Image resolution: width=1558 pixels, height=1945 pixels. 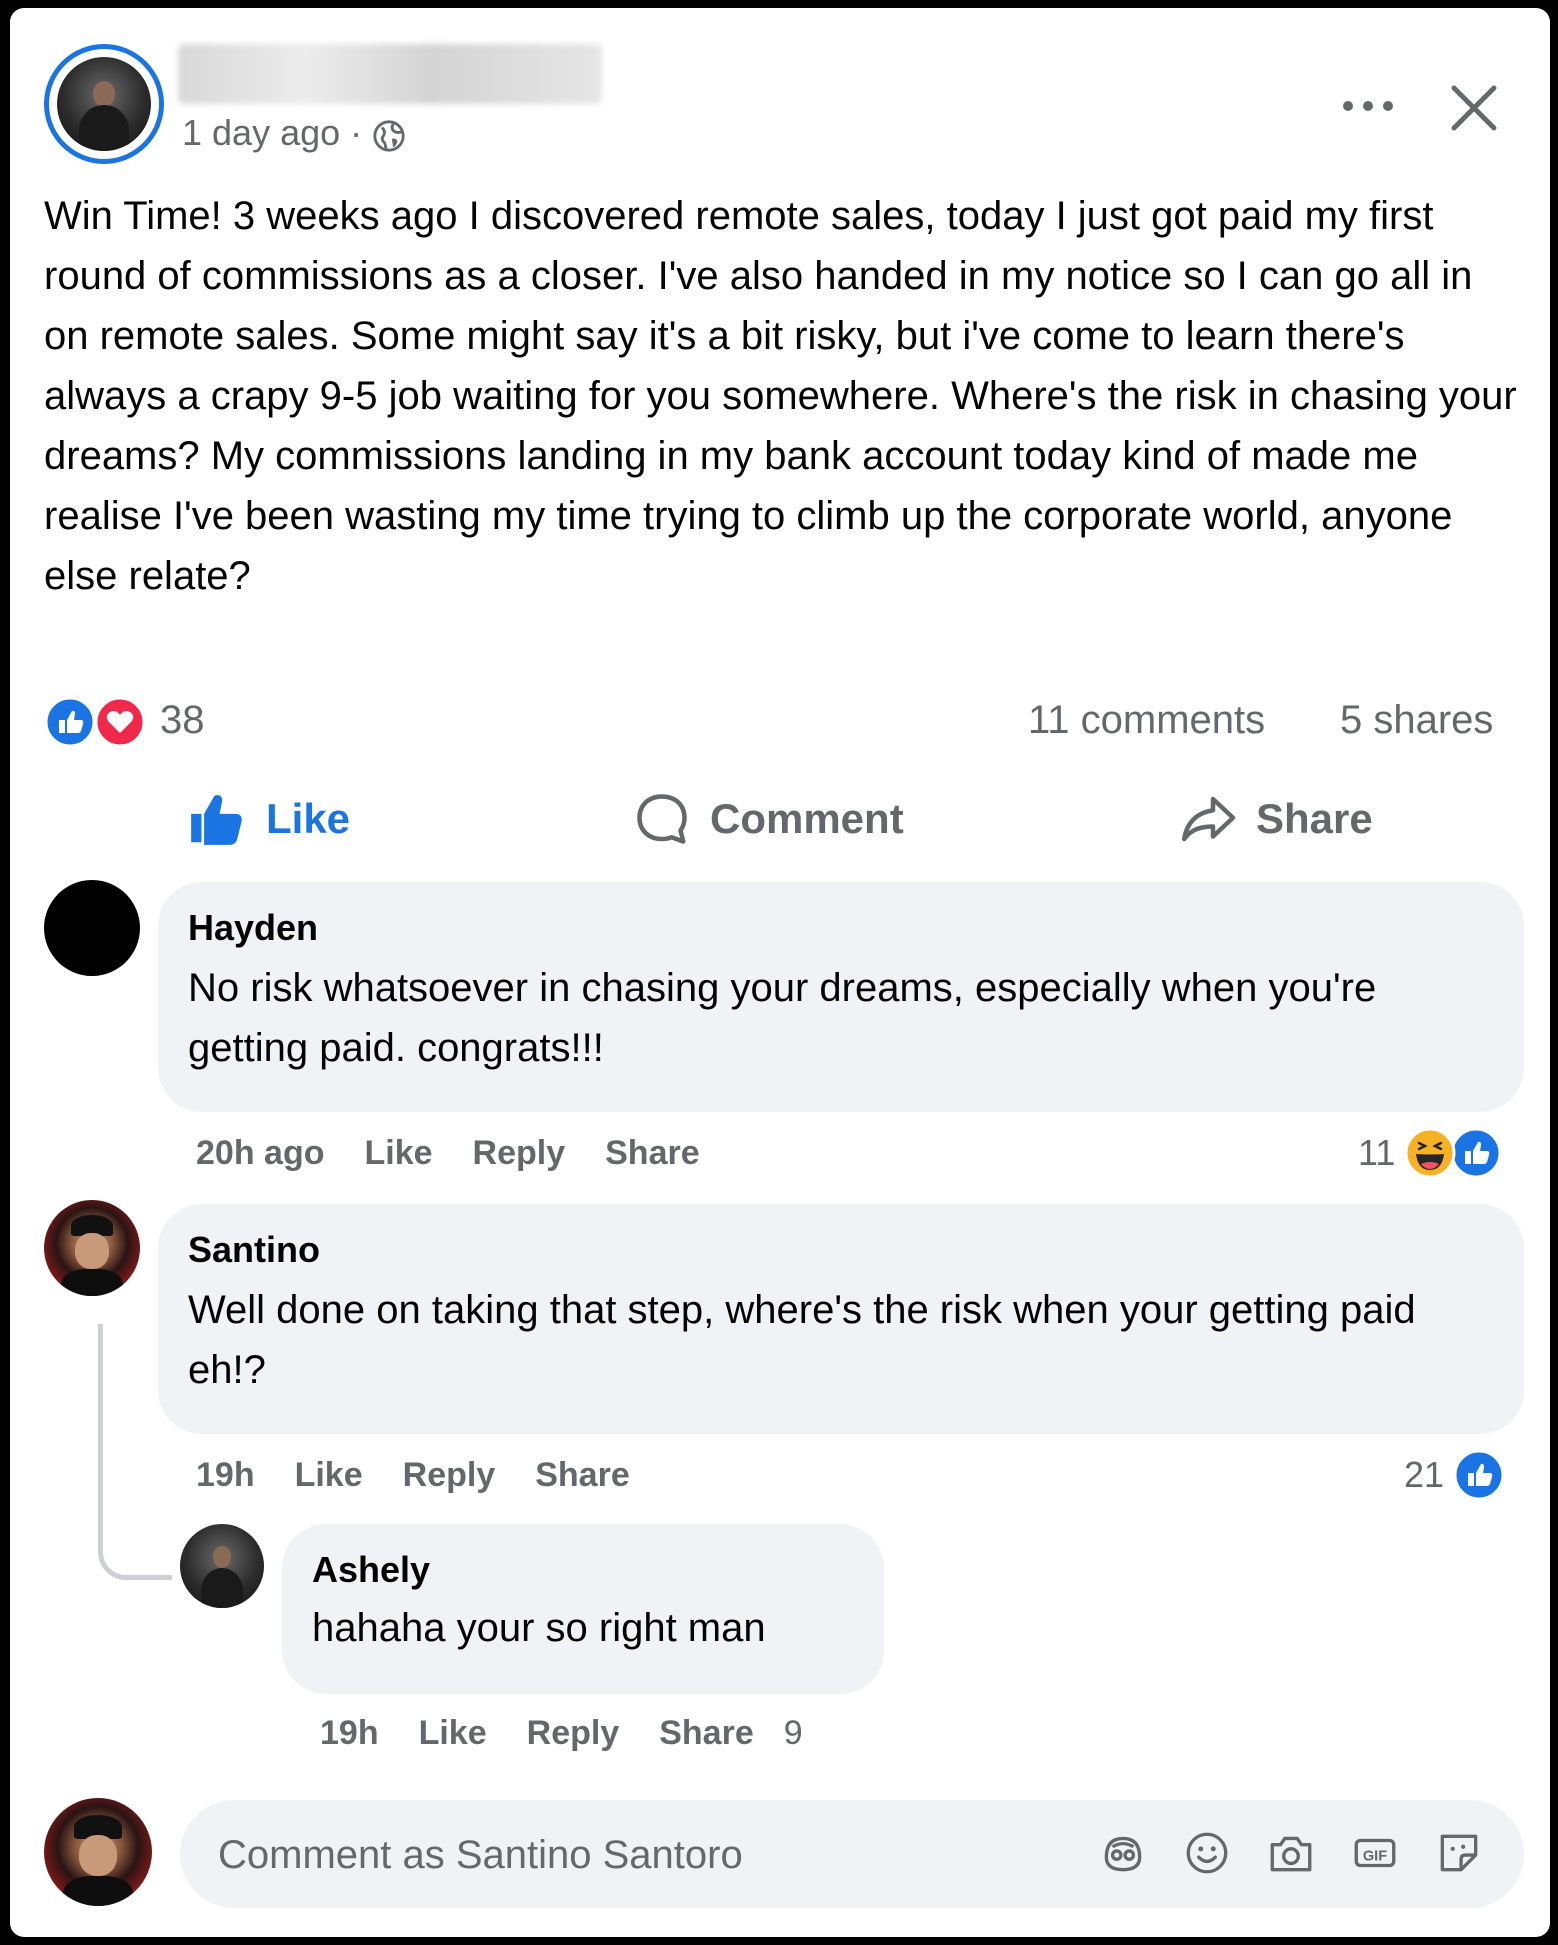 I want to click on love-icon, so click(x=120, y=722).